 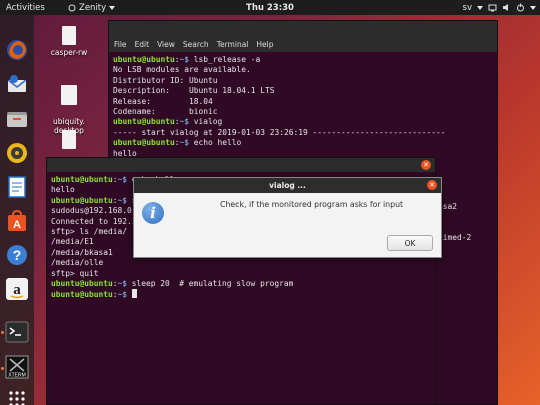 What do you see at coordinates (303, 143) in the screenshot?
I see `terminal-line: ubuntu@ubuntu:~$ echo hello` at bounding box center [303, 143].